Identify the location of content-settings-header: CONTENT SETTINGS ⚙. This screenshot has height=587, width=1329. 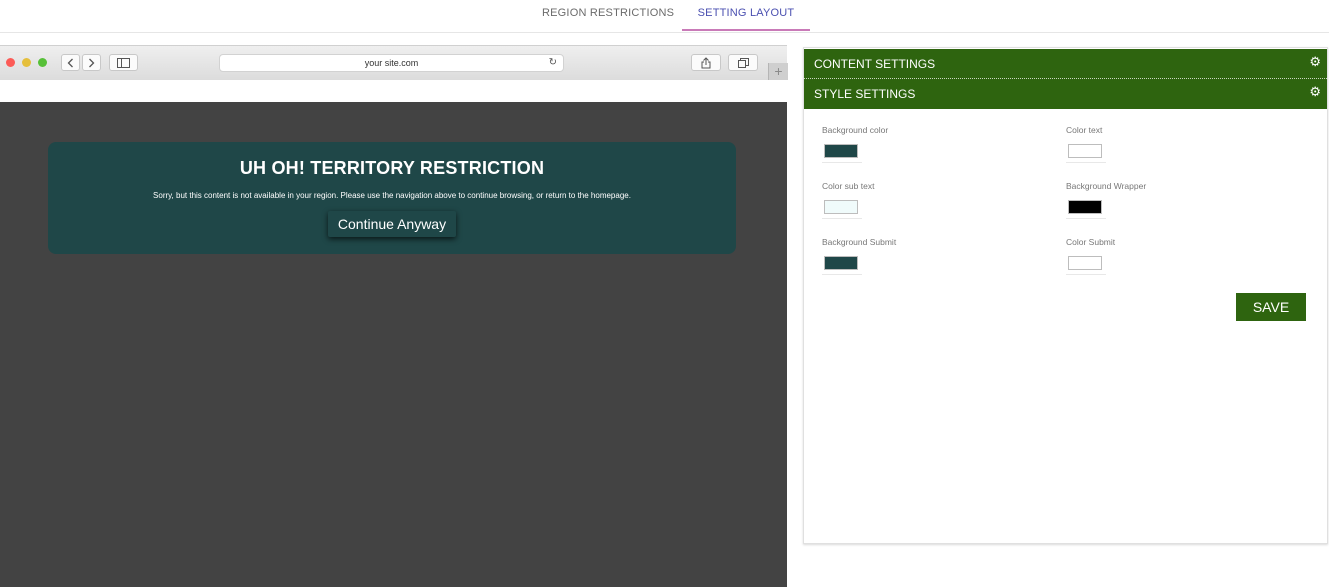
(1065, 64).